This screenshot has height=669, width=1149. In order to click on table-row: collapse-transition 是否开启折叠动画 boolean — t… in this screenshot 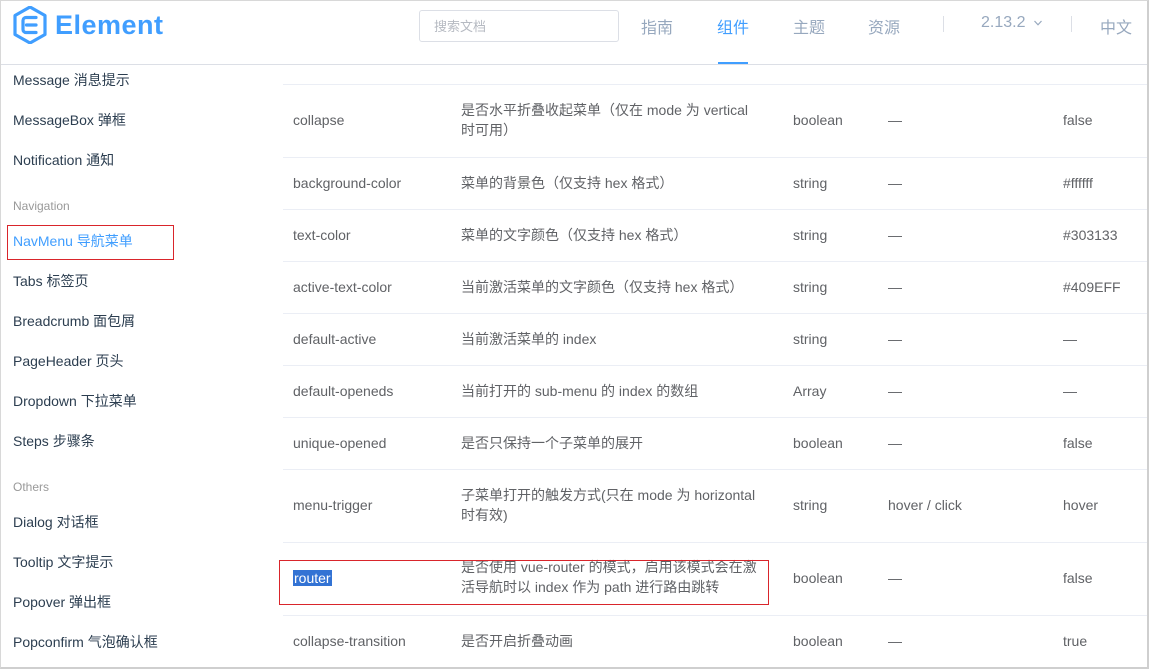, I will do `click(715, 641)`.